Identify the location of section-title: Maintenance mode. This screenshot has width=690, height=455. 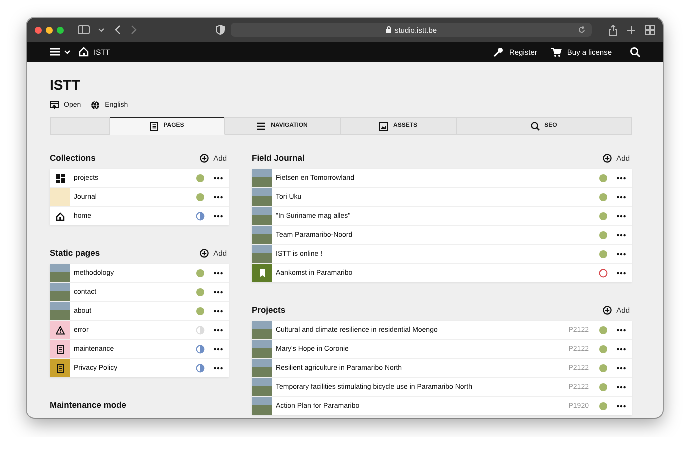
(89, 405).